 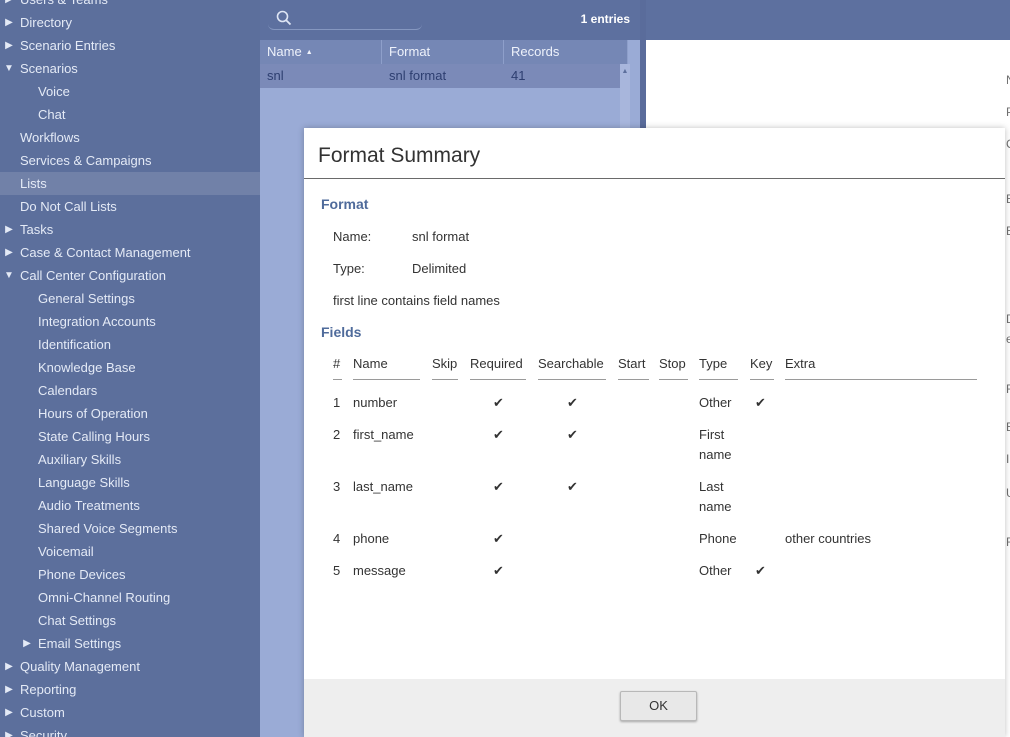 I want to click on entries-count: 1 entries, so click(x=605, y=19).